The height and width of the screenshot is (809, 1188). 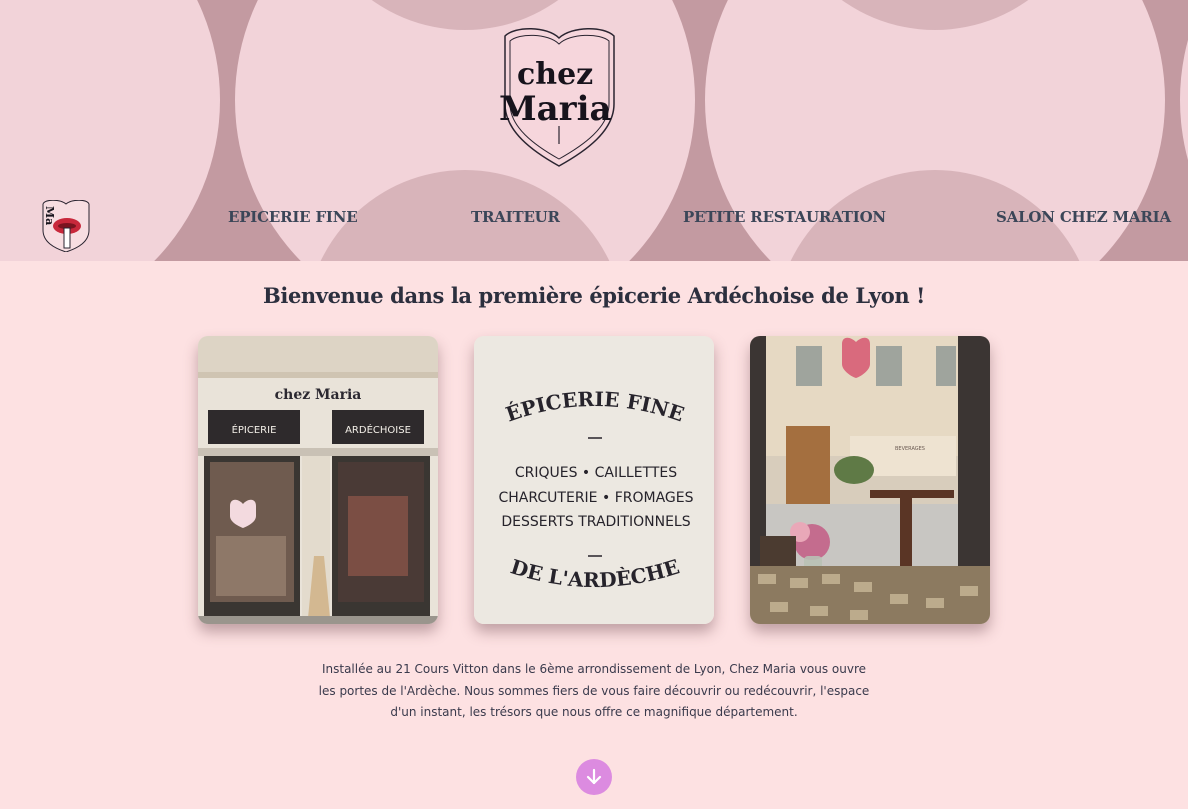 I want to click on logo-text-maria: Maria, so click(x=555, y=109).